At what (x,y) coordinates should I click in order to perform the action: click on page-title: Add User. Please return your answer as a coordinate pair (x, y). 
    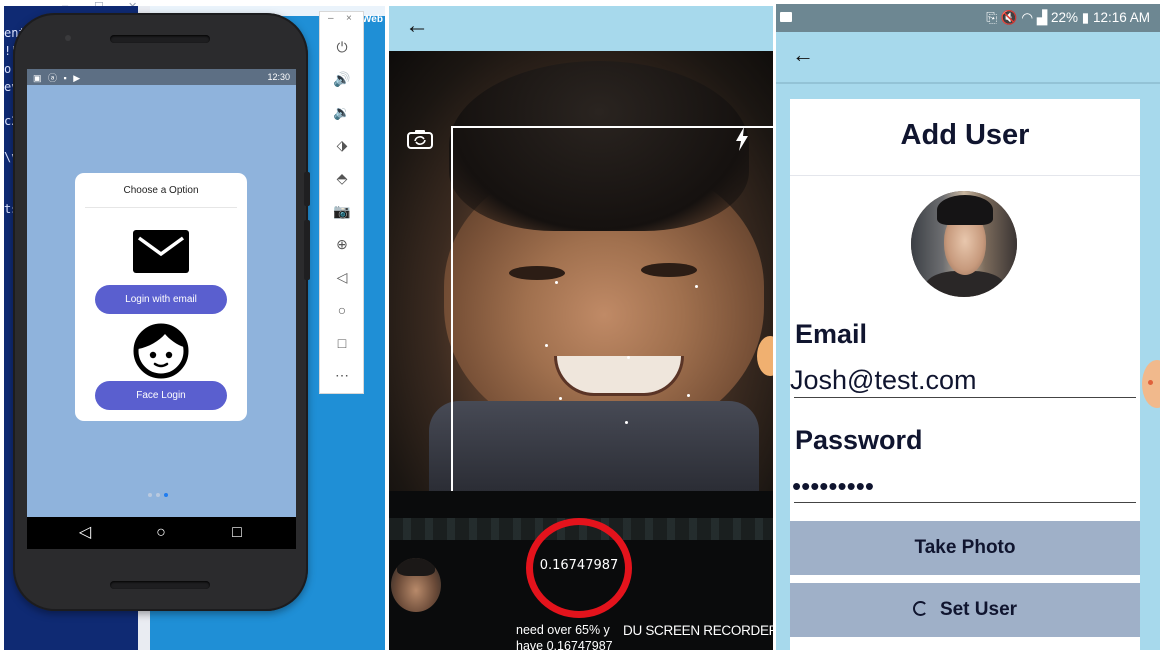
    Looking at the image, I should click on (965, 135).